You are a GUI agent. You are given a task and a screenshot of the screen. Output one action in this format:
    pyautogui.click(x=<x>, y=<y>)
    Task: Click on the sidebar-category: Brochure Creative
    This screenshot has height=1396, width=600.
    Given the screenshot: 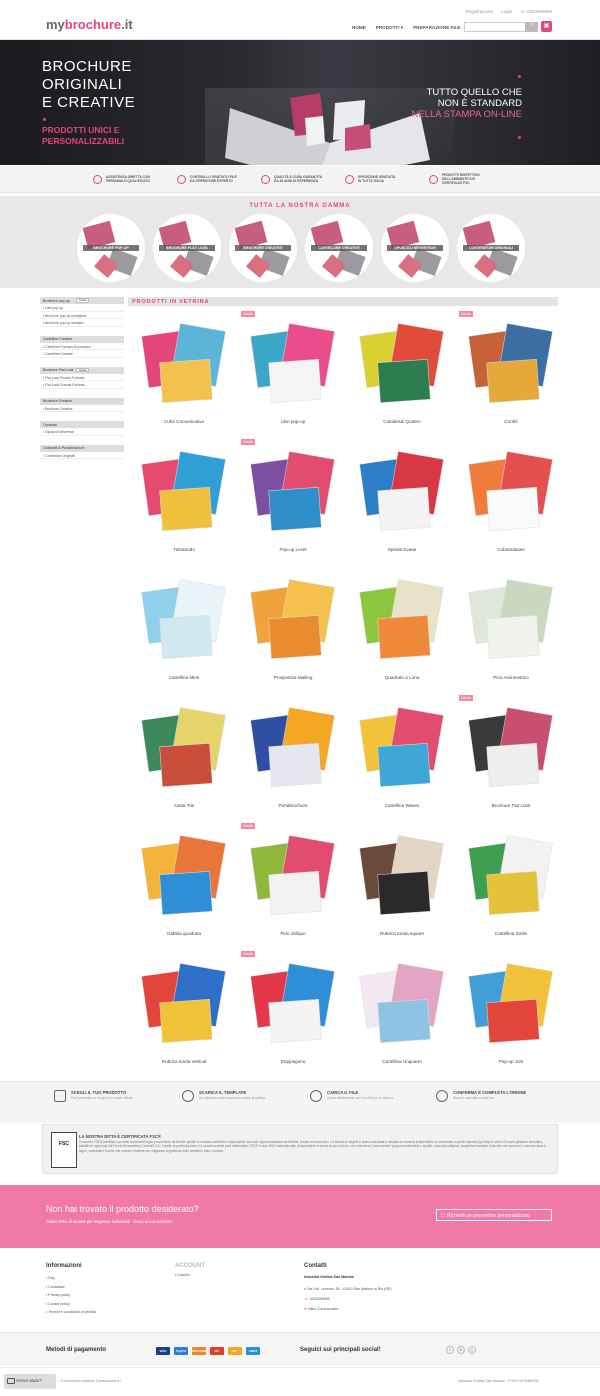 What is the action you would take?
    pyautogui.click(x=82, y=401)
    